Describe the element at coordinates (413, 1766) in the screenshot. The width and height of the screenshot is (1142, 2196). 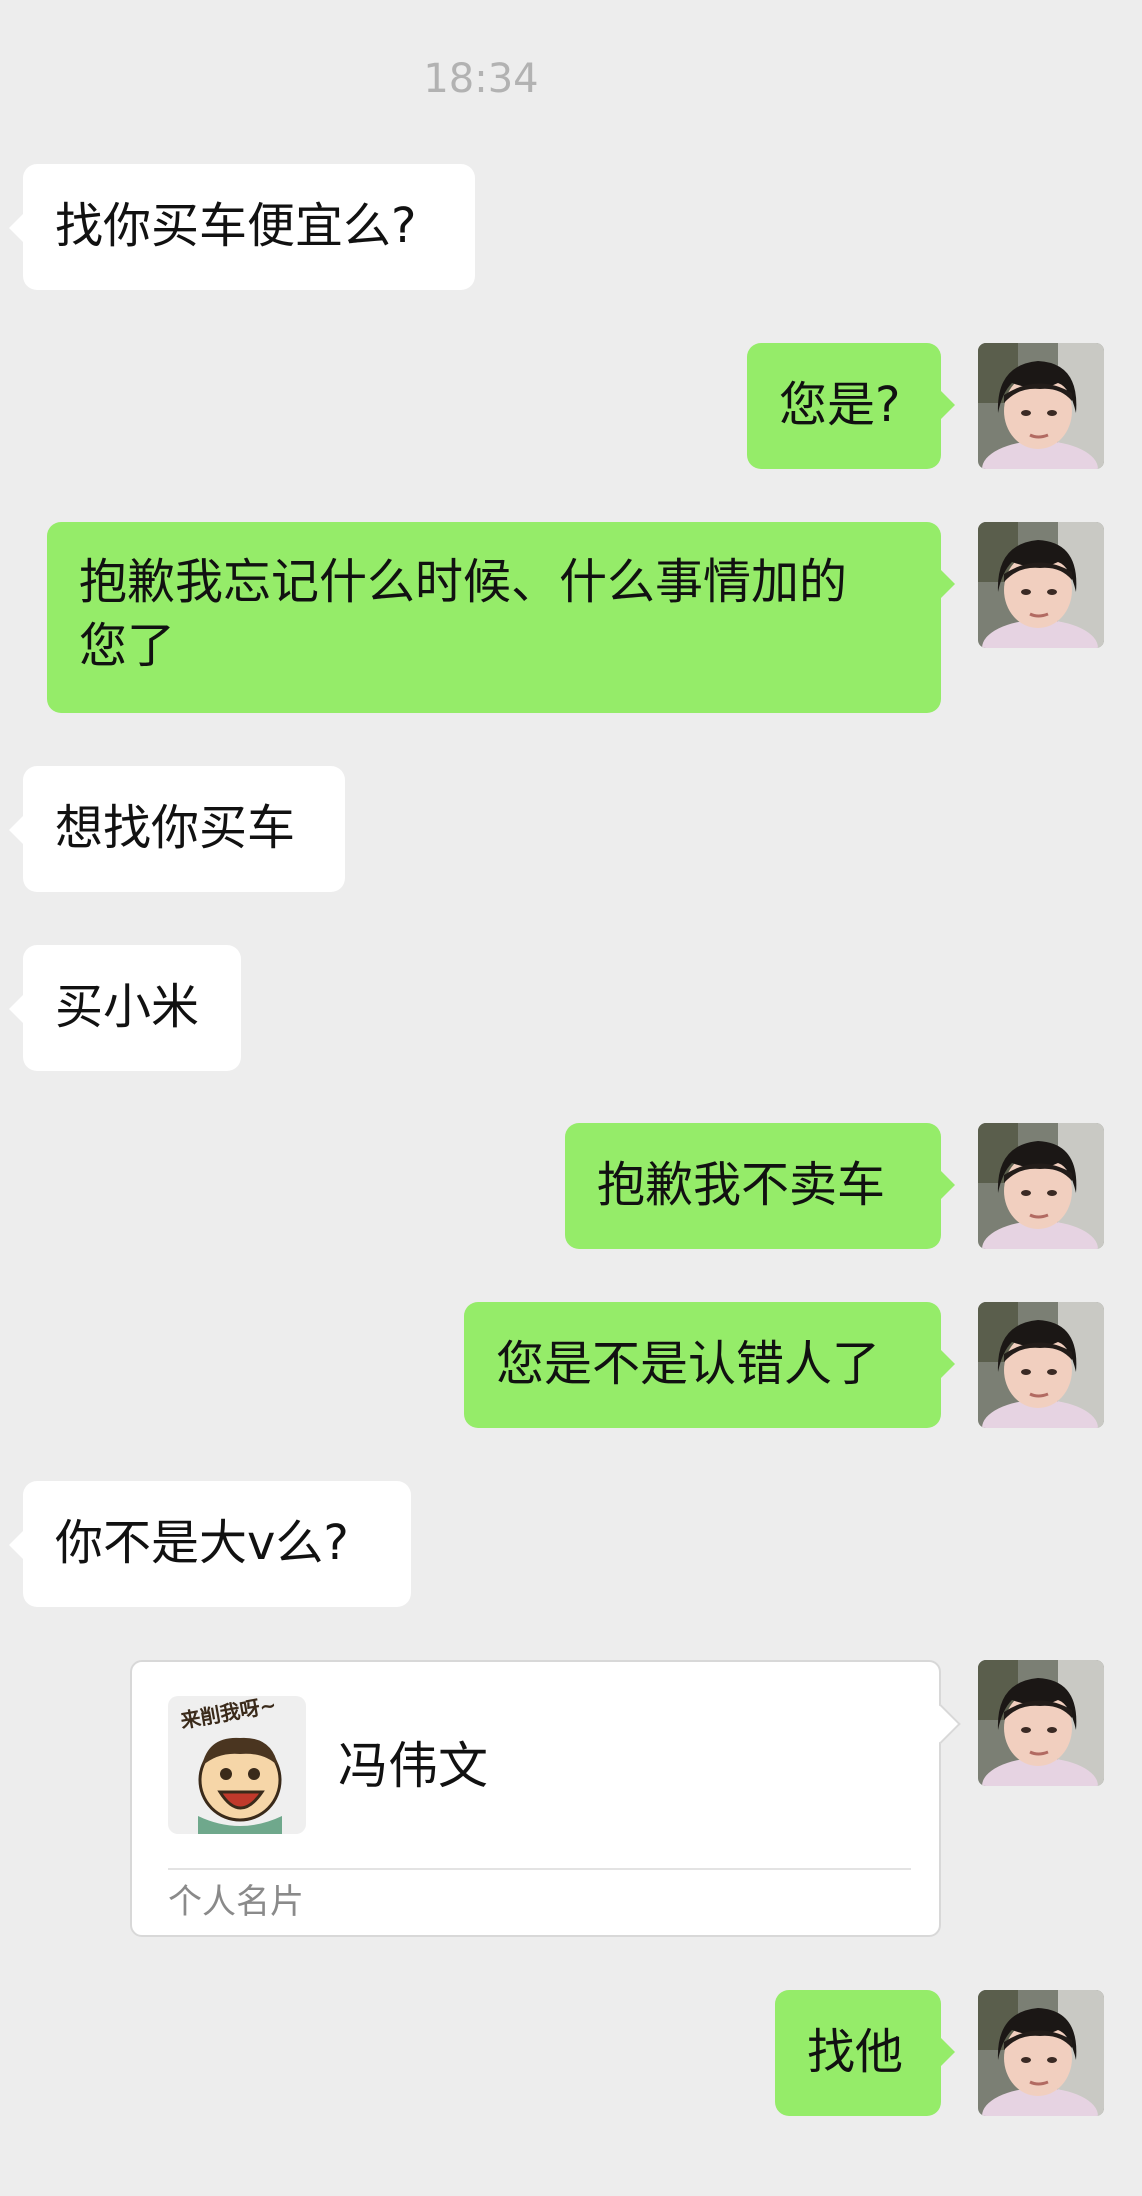
I see `contact-card-name: 冯伟文` at that location.